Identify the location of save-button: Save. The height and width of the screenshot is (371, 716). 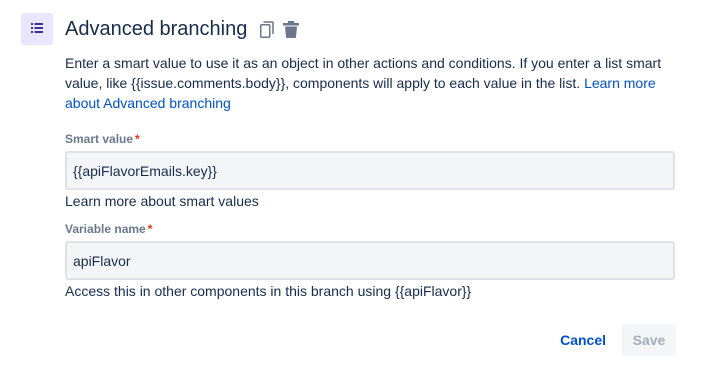
(649, 340).